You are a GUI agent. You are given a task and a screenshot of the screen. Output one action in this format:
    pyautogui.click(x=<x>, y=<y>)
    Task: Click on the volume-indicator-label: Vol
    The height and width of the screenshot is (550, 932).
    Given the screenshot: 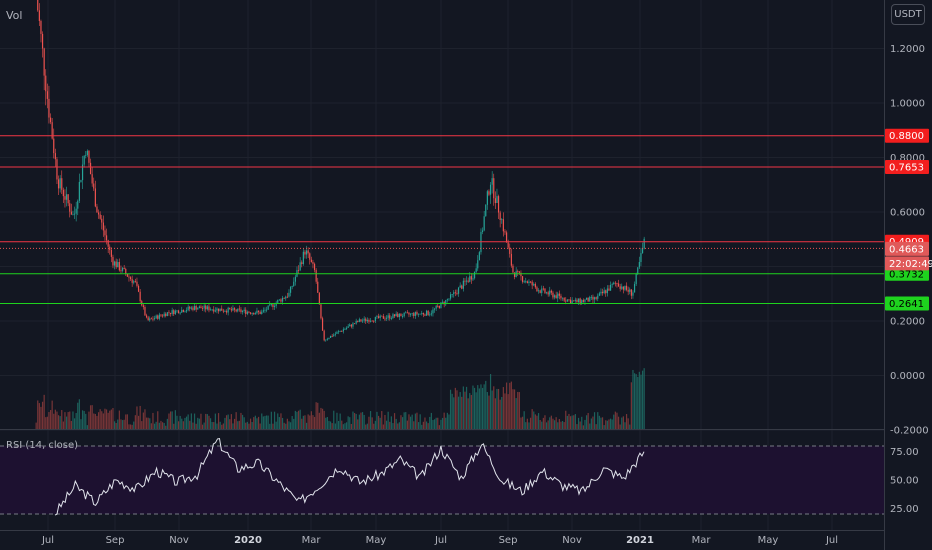 What is the action you would take?
    pyautogui.click(x=14, y=15)
    